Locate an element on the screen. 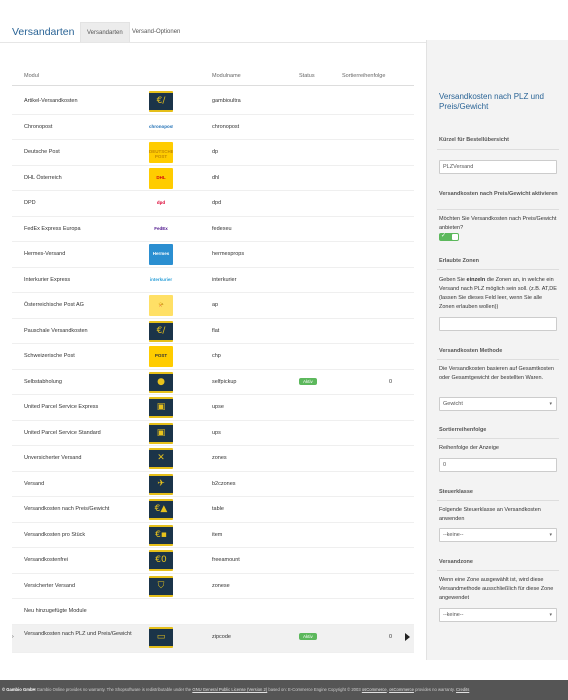 This screenshot has height=700, width=568. module-label: Versicherter Versand is located at coordinates (50, 585).